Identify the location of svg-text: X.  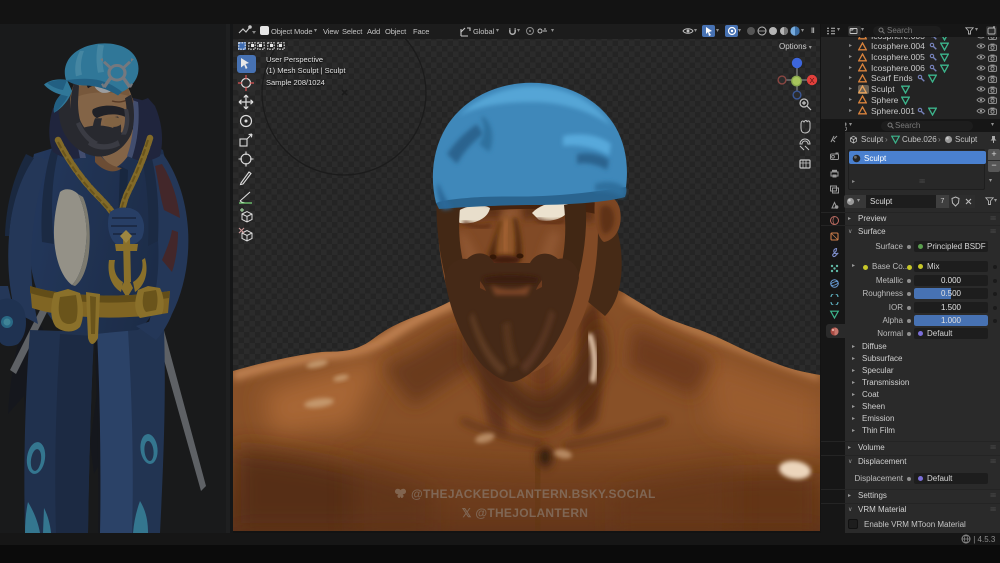
(811, 80).